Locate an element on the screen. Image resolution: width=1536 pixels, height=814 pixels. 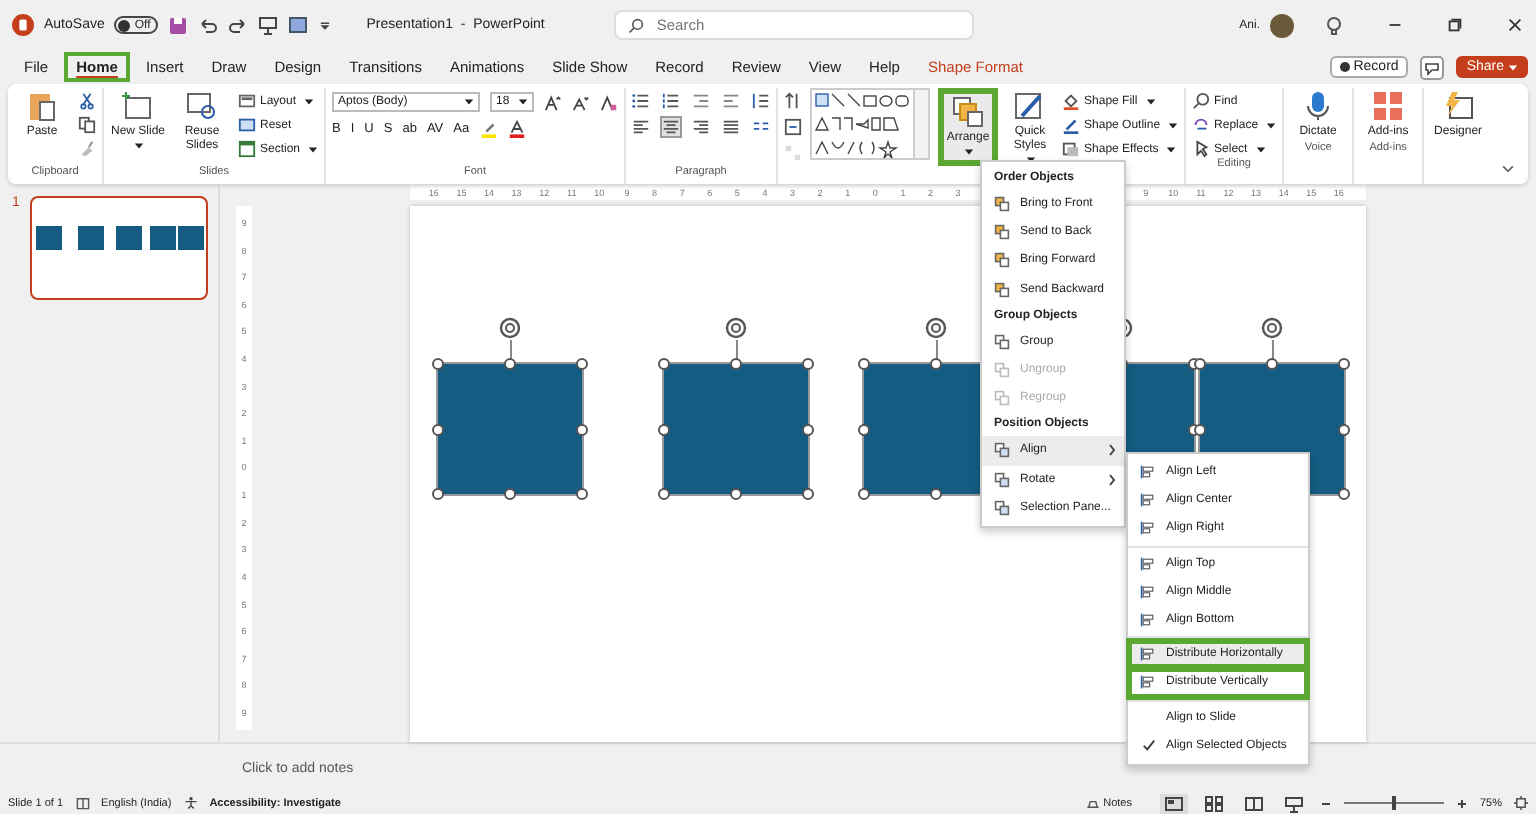
avatar-icon is located at coordinates (1282, 25).